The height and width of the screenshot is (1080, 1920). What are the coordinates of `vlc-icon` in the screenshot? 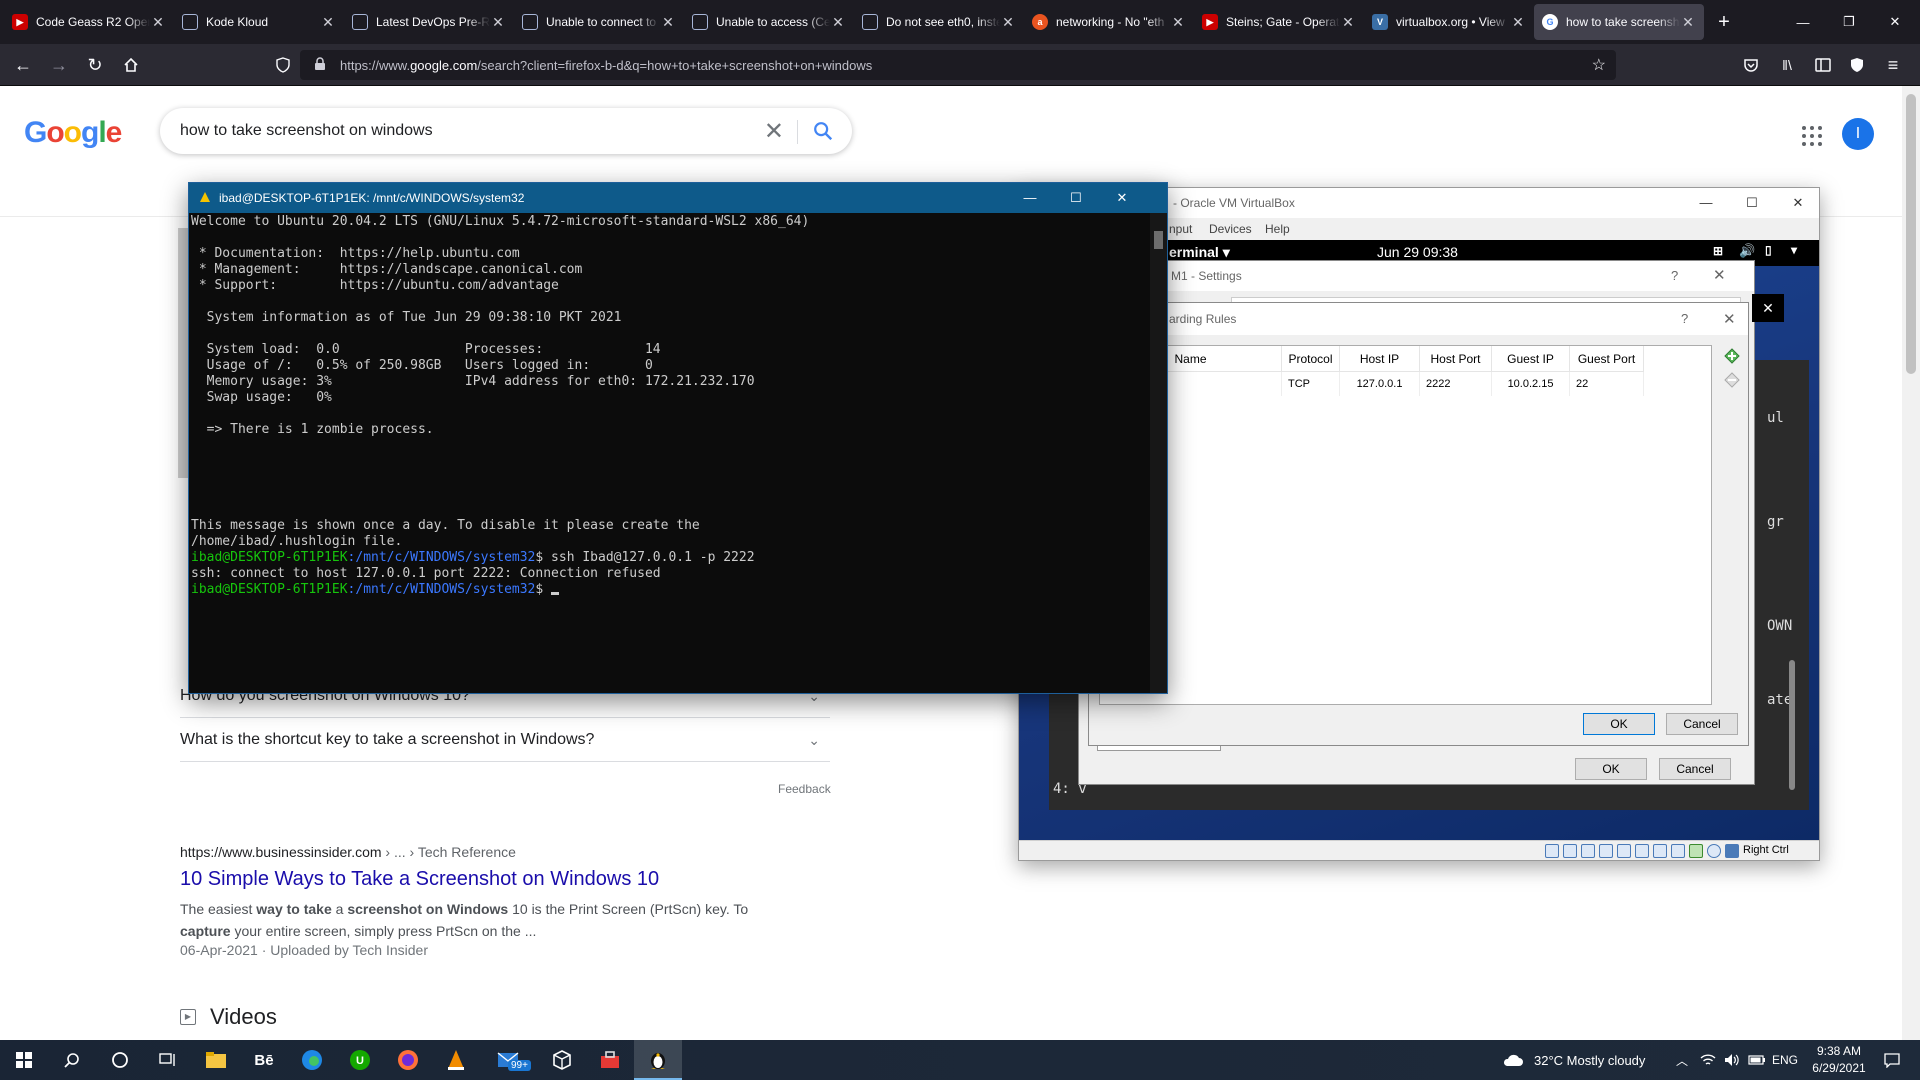 It's located at (456, 1060).